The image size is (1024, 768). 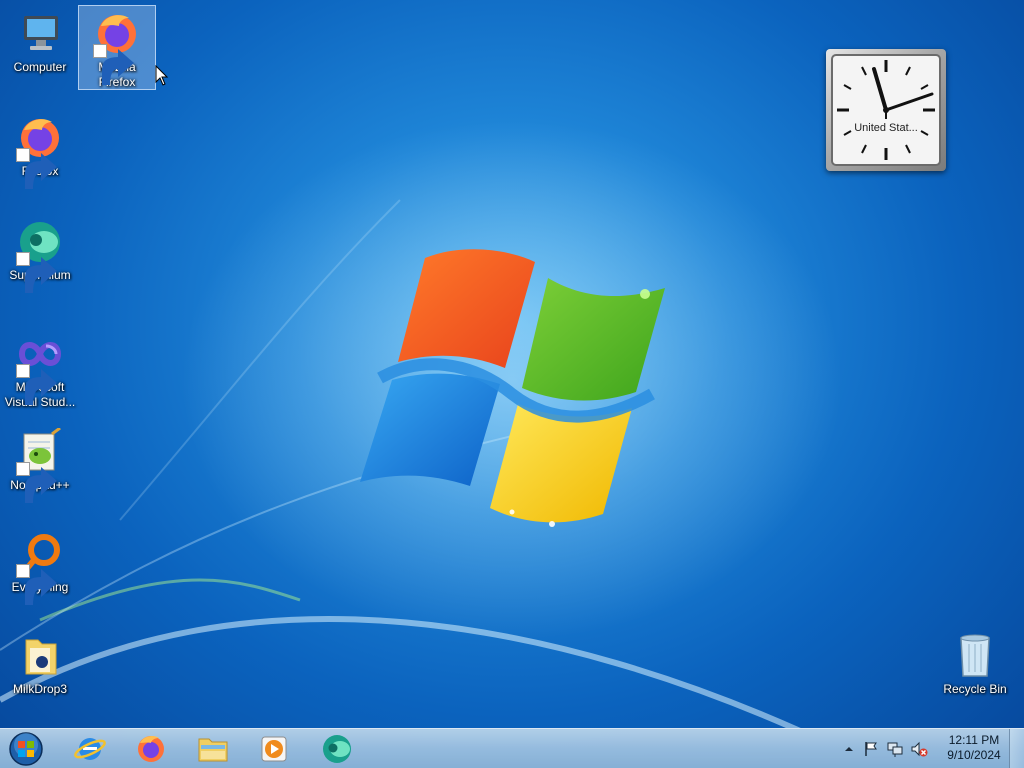 I want to click on network-icon, so click(x=895, y=749).